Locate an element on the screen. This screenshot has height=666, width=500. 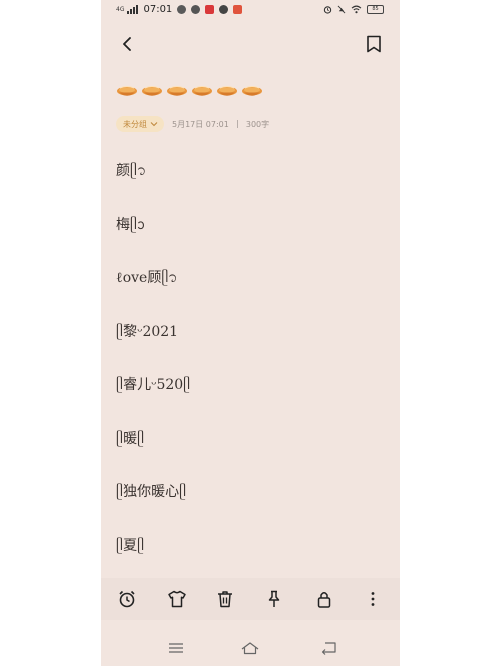
back-arrow-icon is located at coordinates (328, 648).